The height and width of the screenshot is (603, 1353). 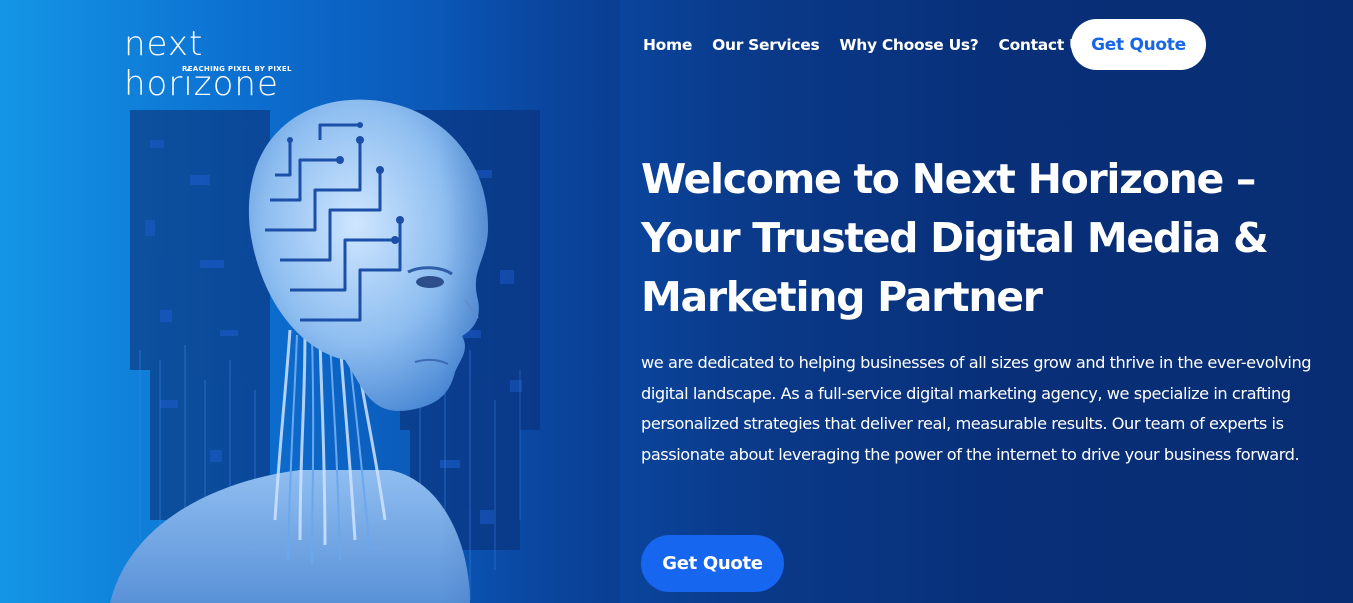 What do you see at coordinates (201, 64) in the screenshot?
I see `logo-wordmark: next horizone` at bounding box center [201, 64].